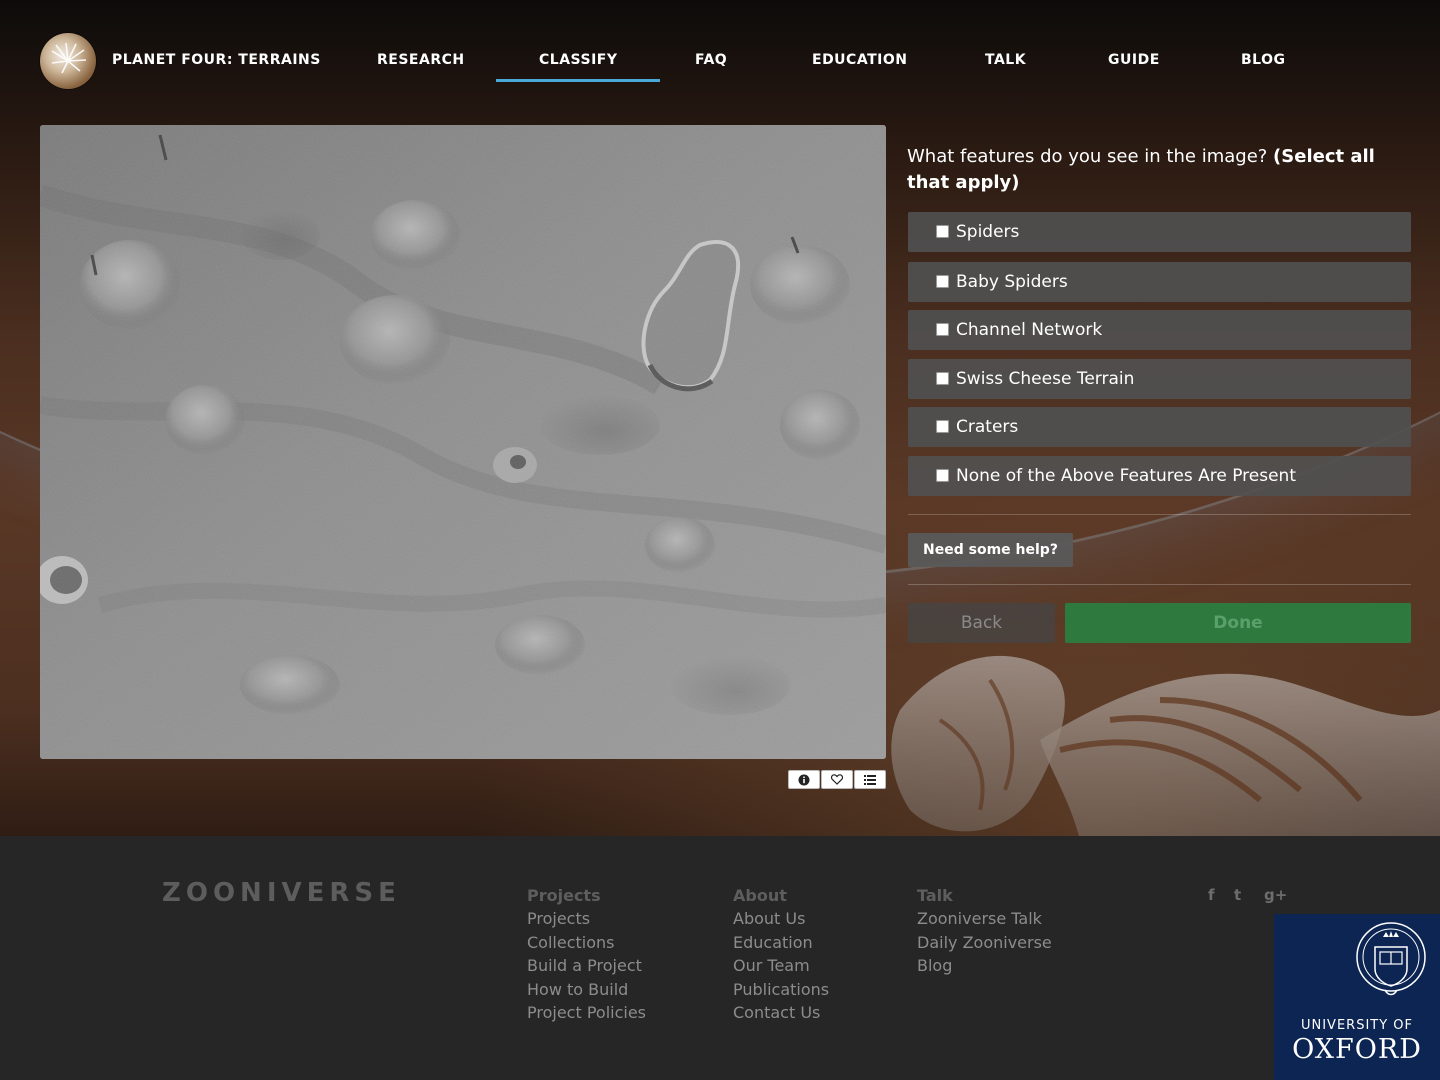 The image size is (1440, 1080). I want to click on nav-blog: BLOG, so click(1263, 60).